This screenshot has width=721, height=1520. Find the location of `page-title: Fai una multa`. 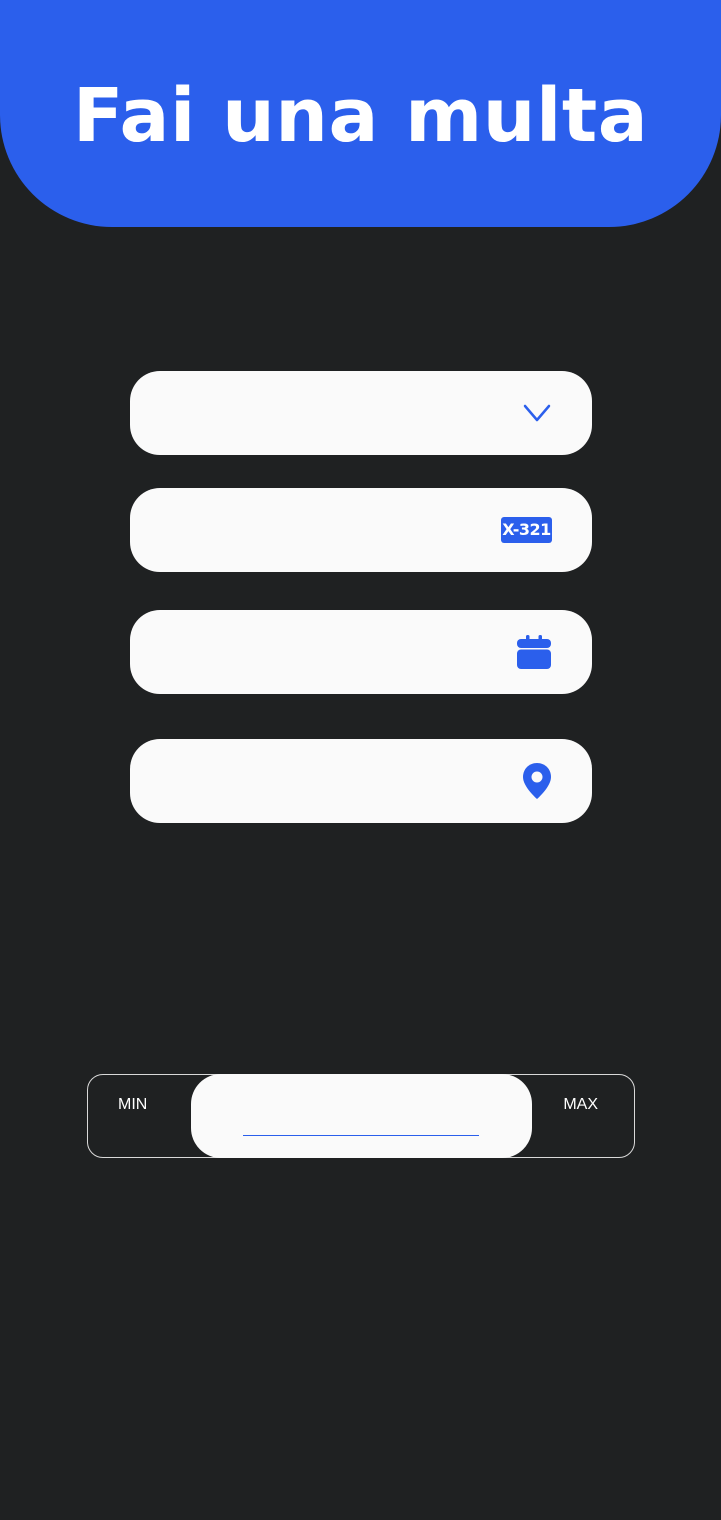

page-title: Fai una multa is located at coordinates (360, 116).